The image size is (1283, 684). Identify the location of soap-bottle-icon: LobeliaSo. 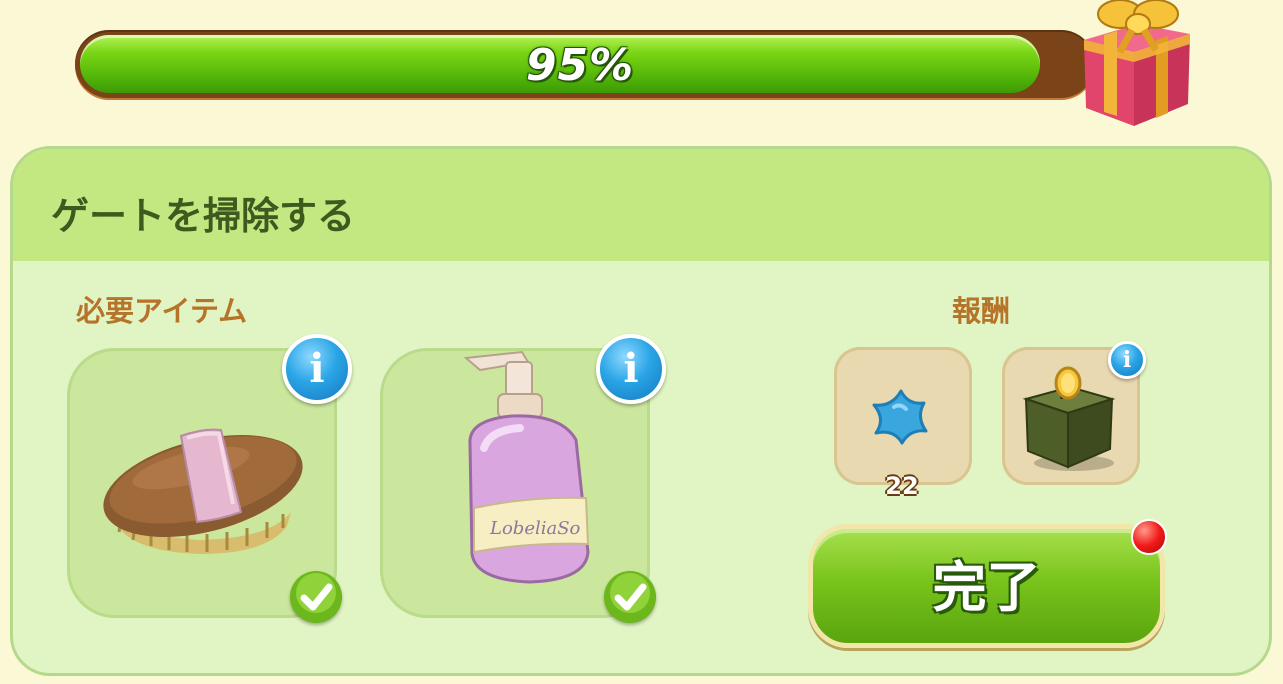
(526, 467).